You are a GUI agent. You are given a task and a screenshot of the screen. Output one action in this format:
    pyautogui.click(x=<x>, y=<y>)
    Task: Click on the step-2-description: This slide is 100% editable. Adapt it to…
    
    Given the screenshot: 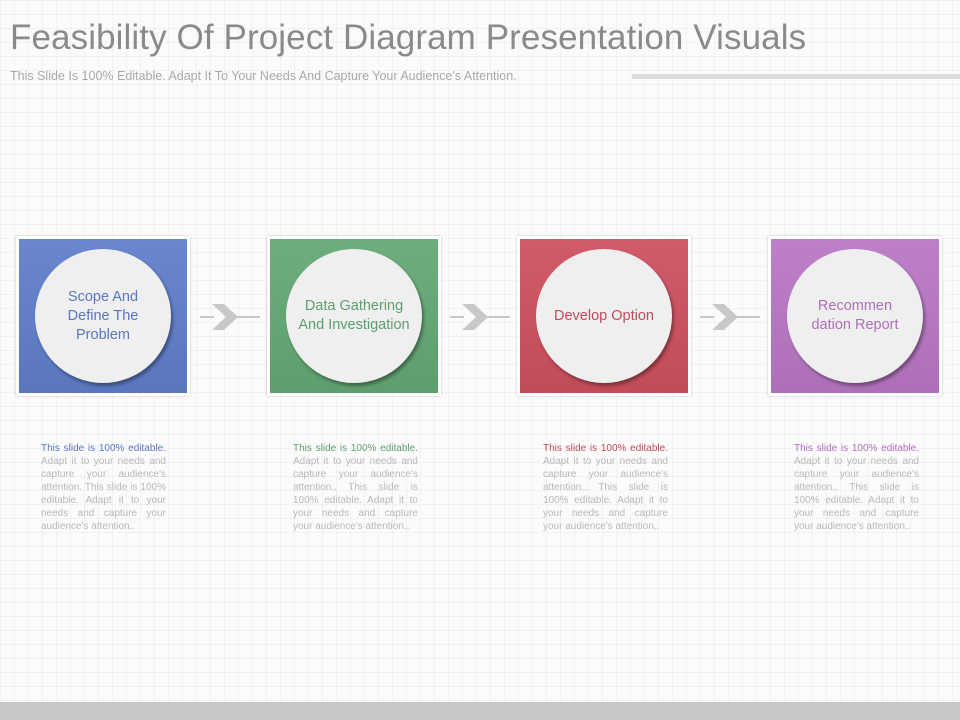 What is the action you would take?
    pyautogui.click(x=355, y=487)
    